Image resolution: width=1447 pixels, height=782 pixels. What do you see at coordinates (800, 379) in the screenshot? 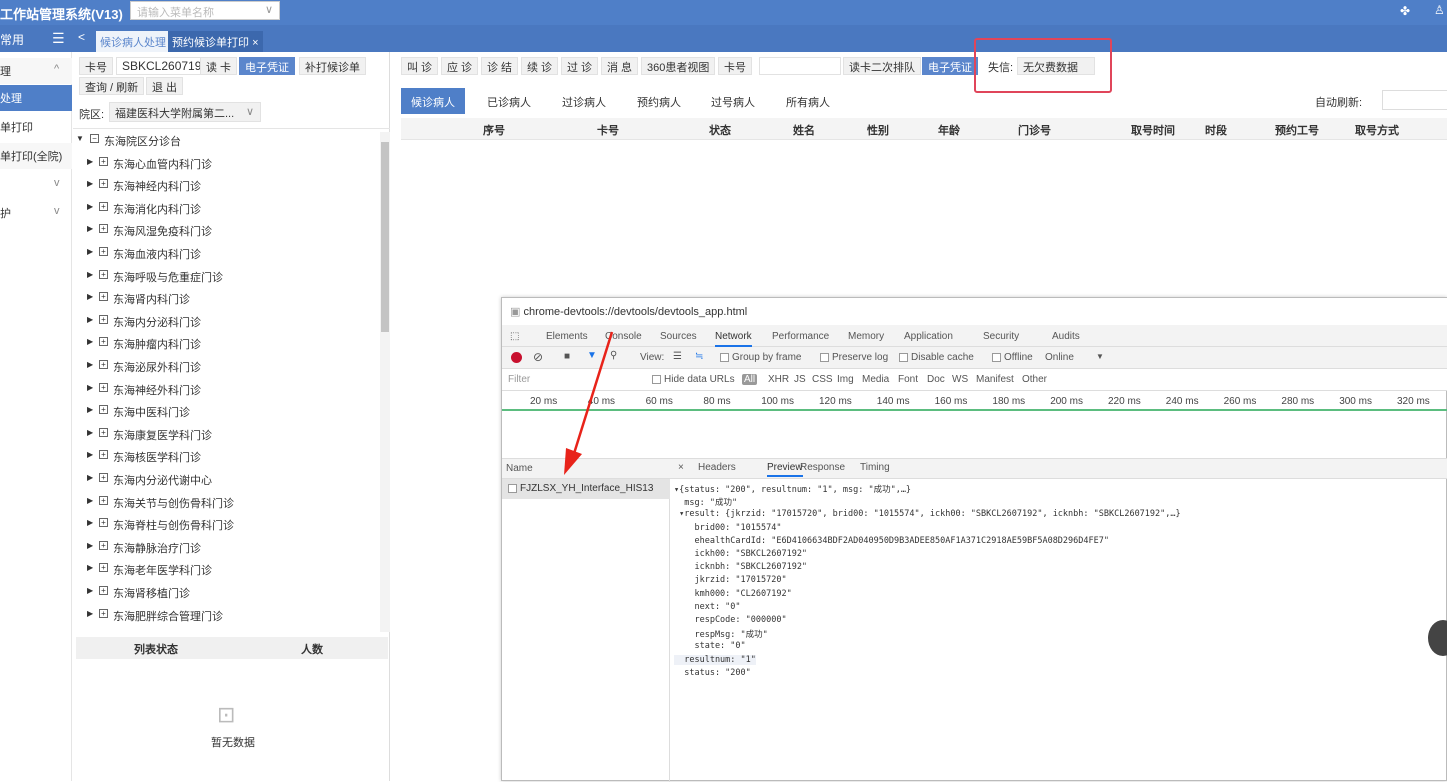
I see `filter-type-js: JS` at bounding box center [800, 379].